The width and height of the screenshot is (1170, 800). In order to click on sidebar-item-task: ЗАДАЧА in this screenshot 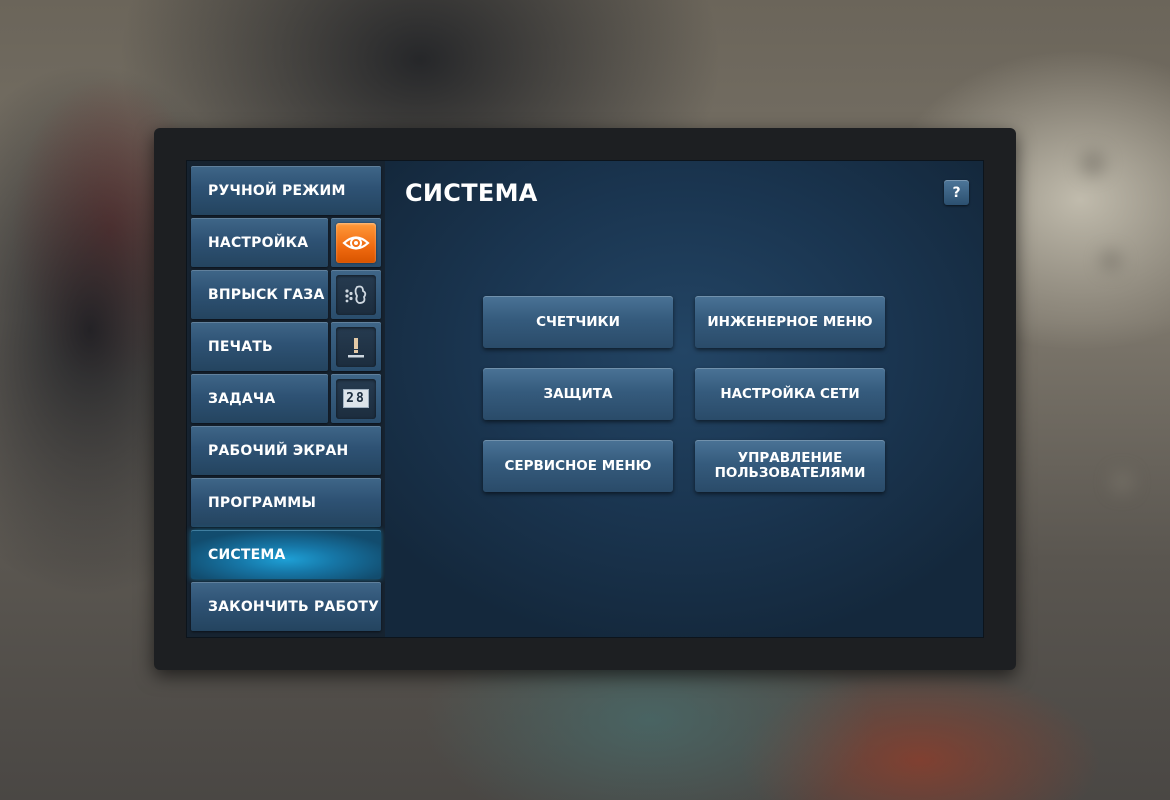, I will do `click(259, 398)`.